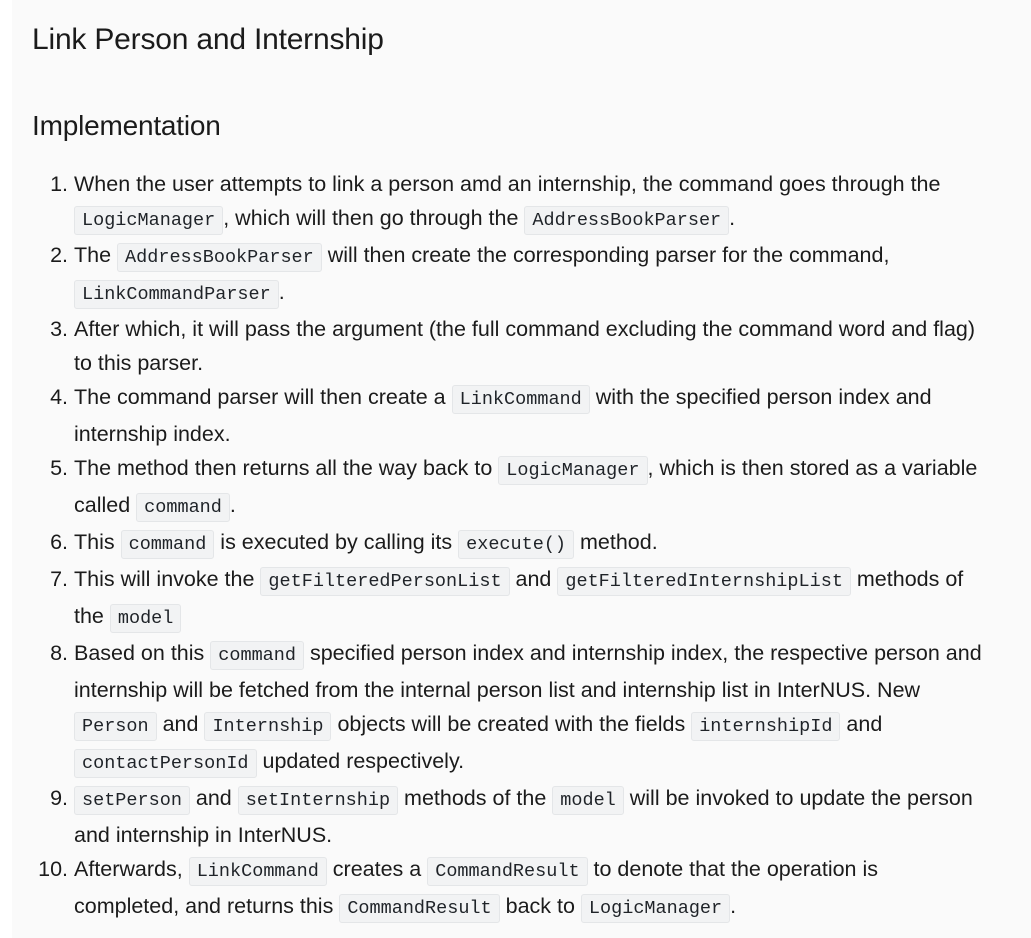 The width and height of the screenshot is (1031, 938). I want to click on page-title: Link Person and Internship, so click(208, 39).